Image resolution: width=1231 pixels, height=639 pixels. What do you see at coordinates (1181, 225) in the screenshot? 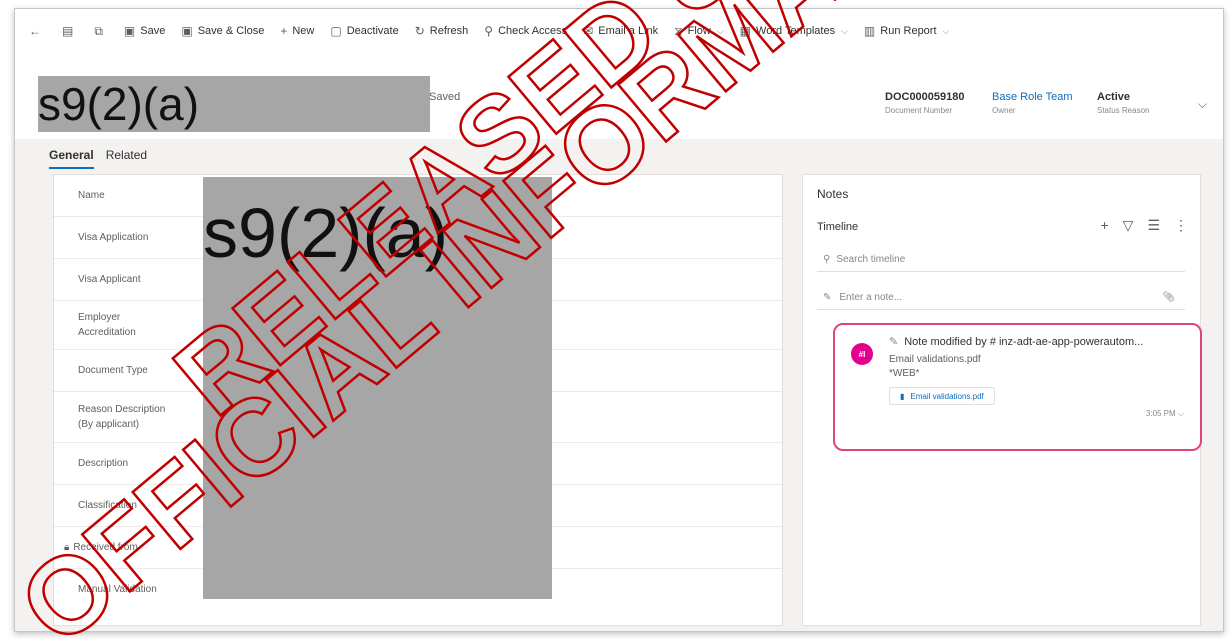
I see `more-options-icon: ⋮` at bounding box center [1181, 225].